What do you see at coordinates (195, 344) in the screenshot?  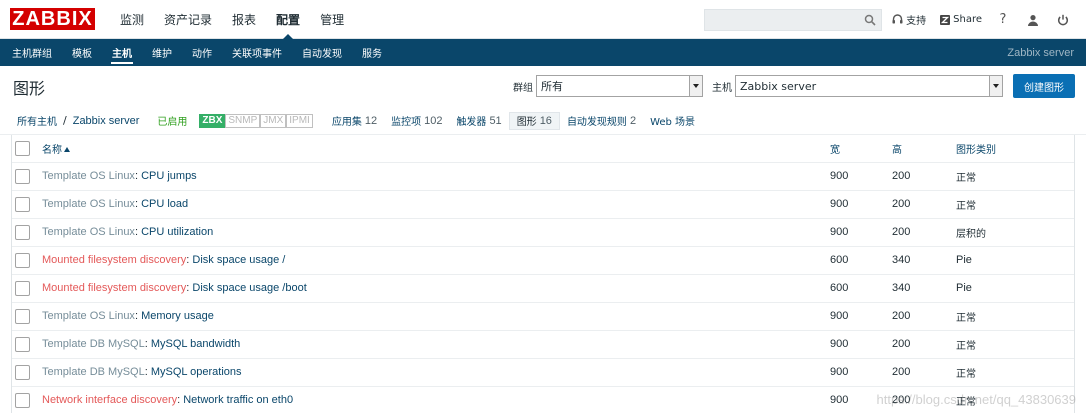 I see `graph-name-link: MySQL bandwidth` at bounding box center [195, 344].